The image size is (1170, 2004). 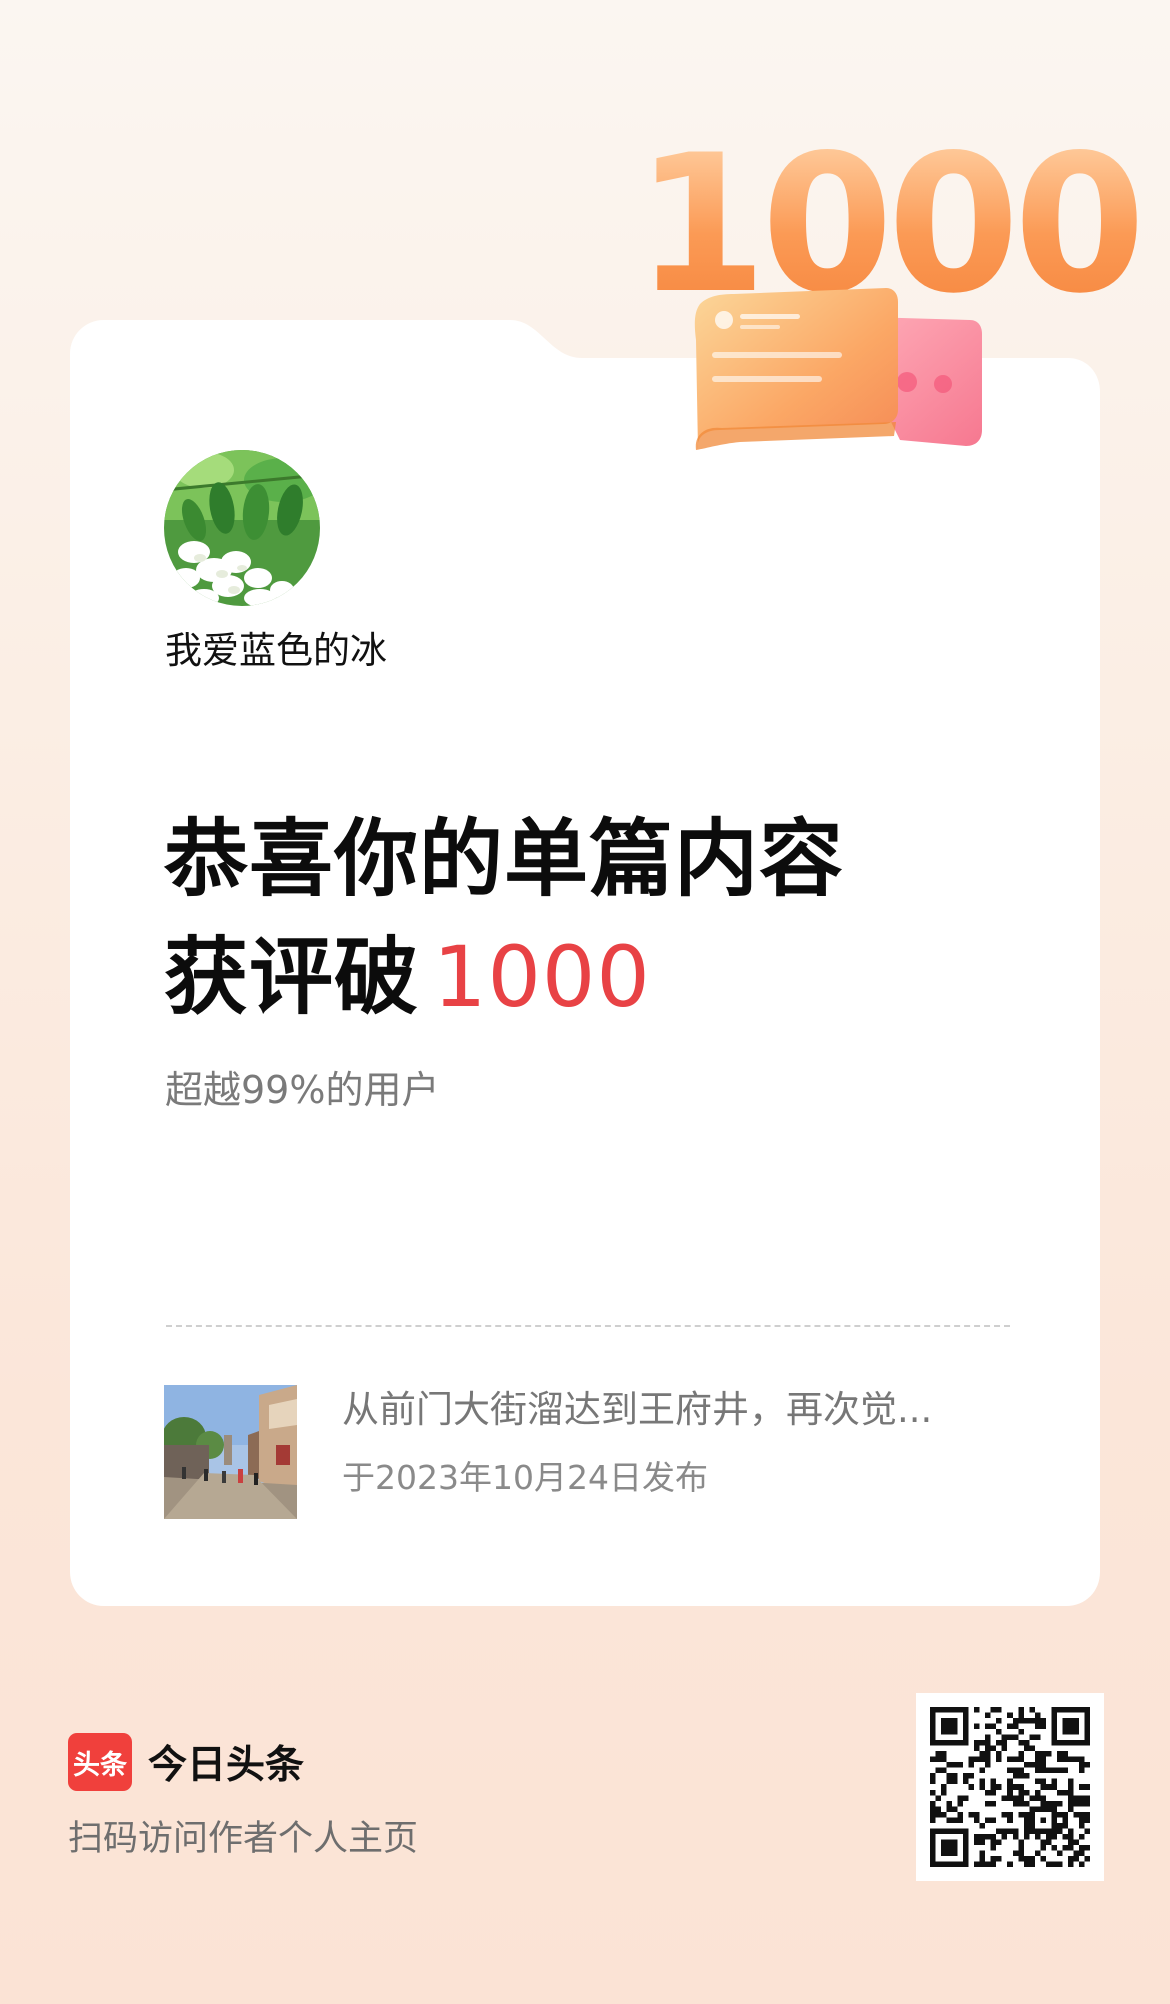 I want to click on headline-number: 1000, so click(x=542, y=977).